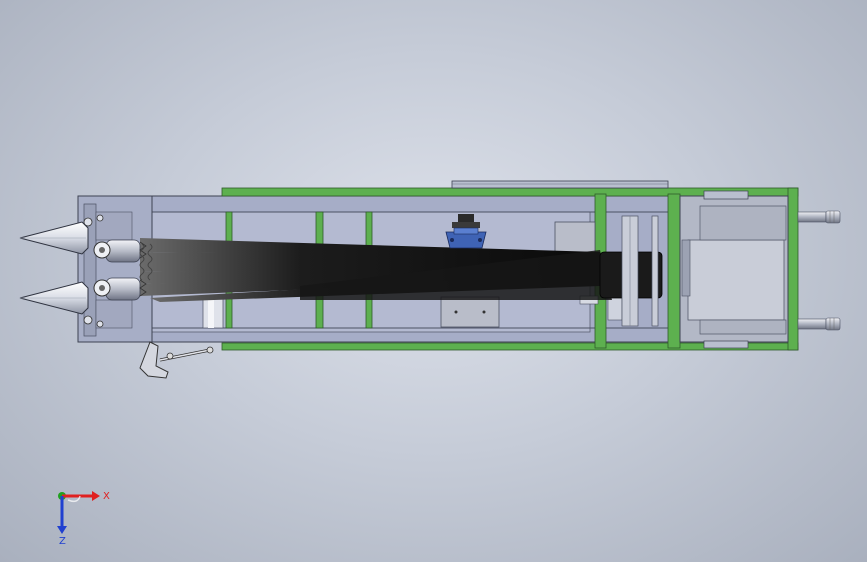 This screenshot has height=562, width=867. I want to click on coordinate-triad: X Z, so click(83, 519).